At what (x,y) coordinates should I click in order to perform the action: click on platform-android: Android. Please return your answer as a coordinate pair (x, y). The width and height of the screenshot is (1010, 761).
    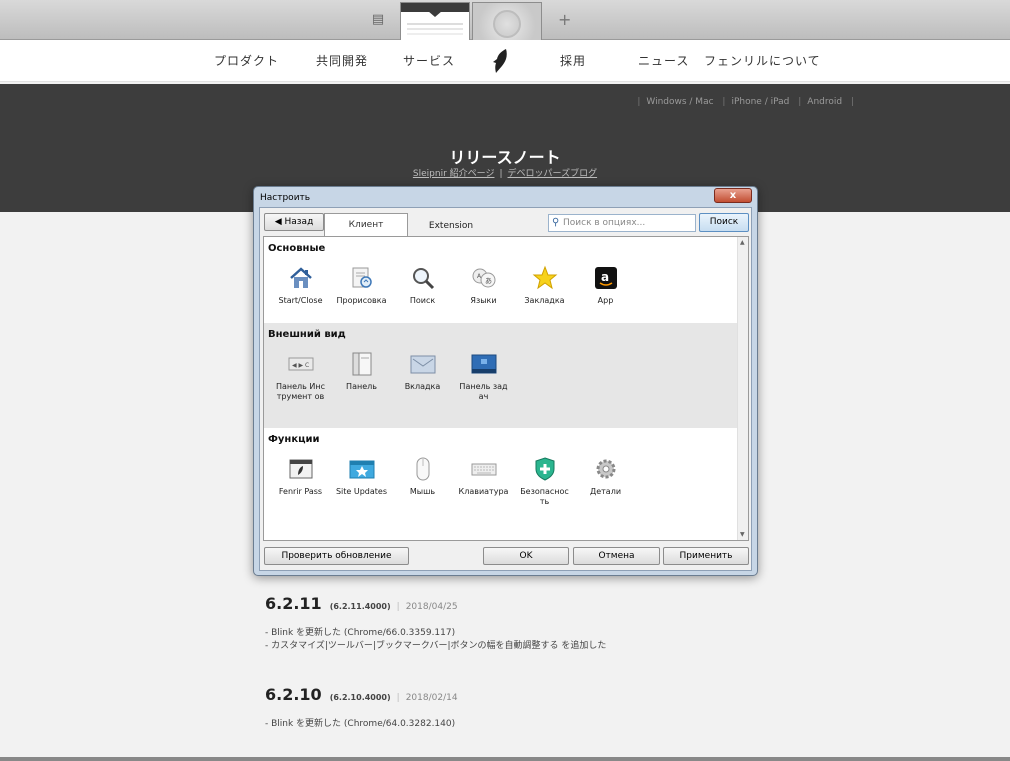
    Looking at the image, I should click on (824, 102).